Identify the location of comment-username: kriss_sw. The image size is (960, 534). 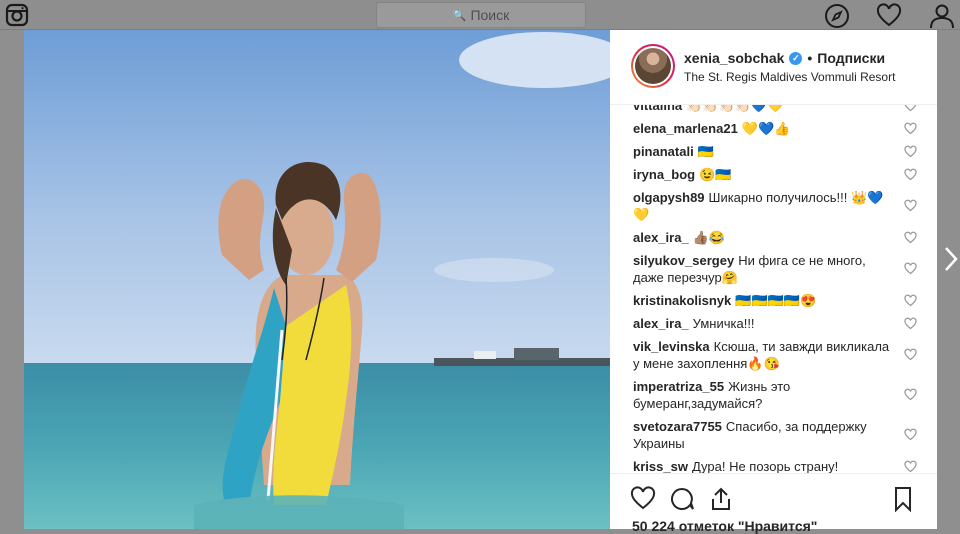
(660, 466).